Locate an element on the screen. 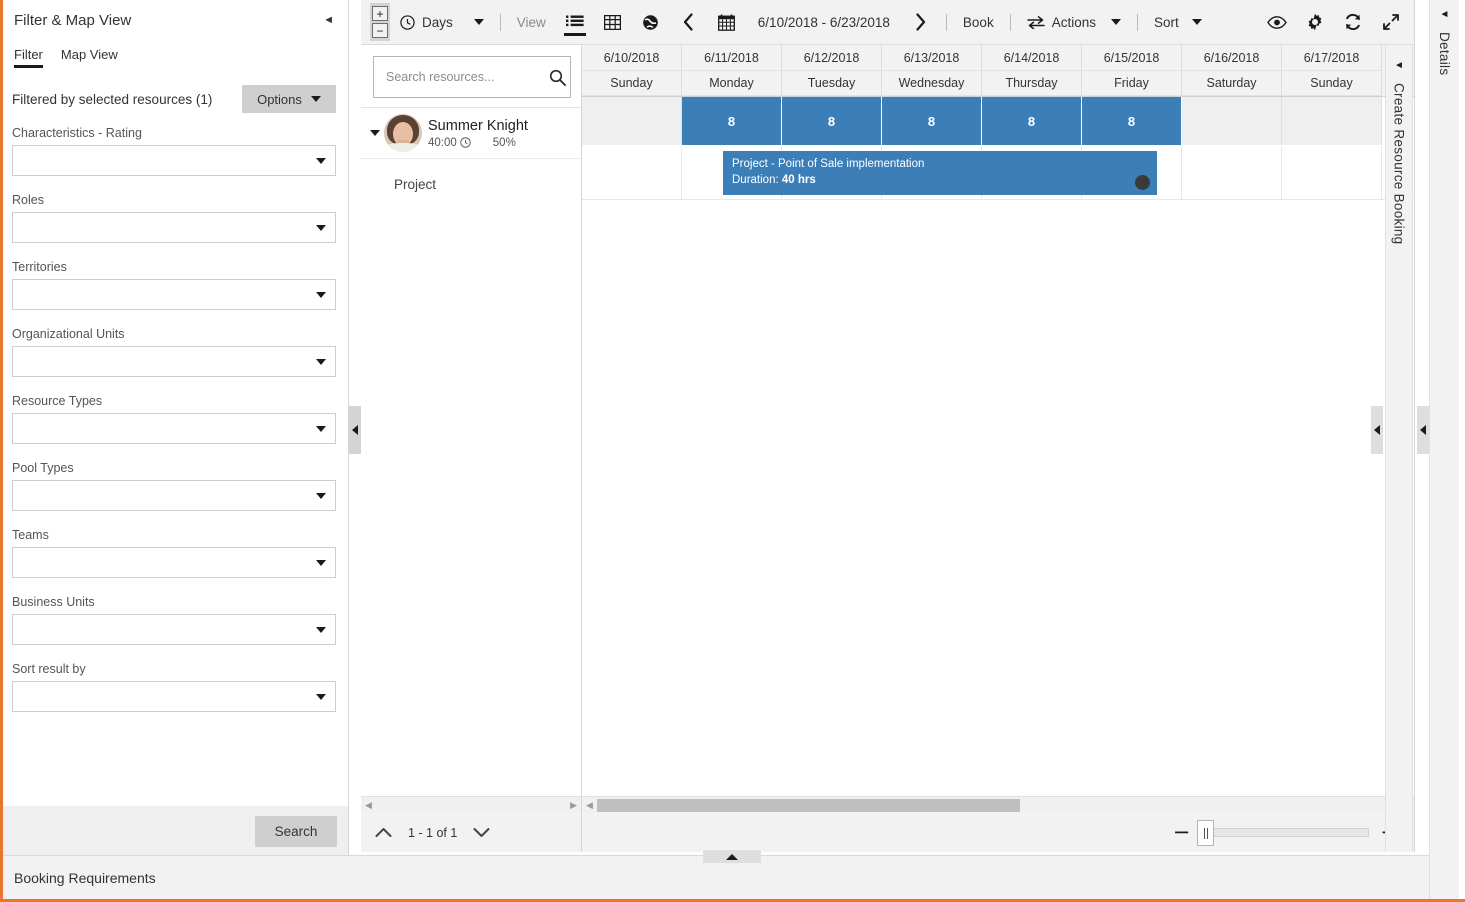 The height and width of the screenshot is (902, 1465). create-resource-booking-panel: ◄ Create Resource Booking is located at coordinates (1399, 448).